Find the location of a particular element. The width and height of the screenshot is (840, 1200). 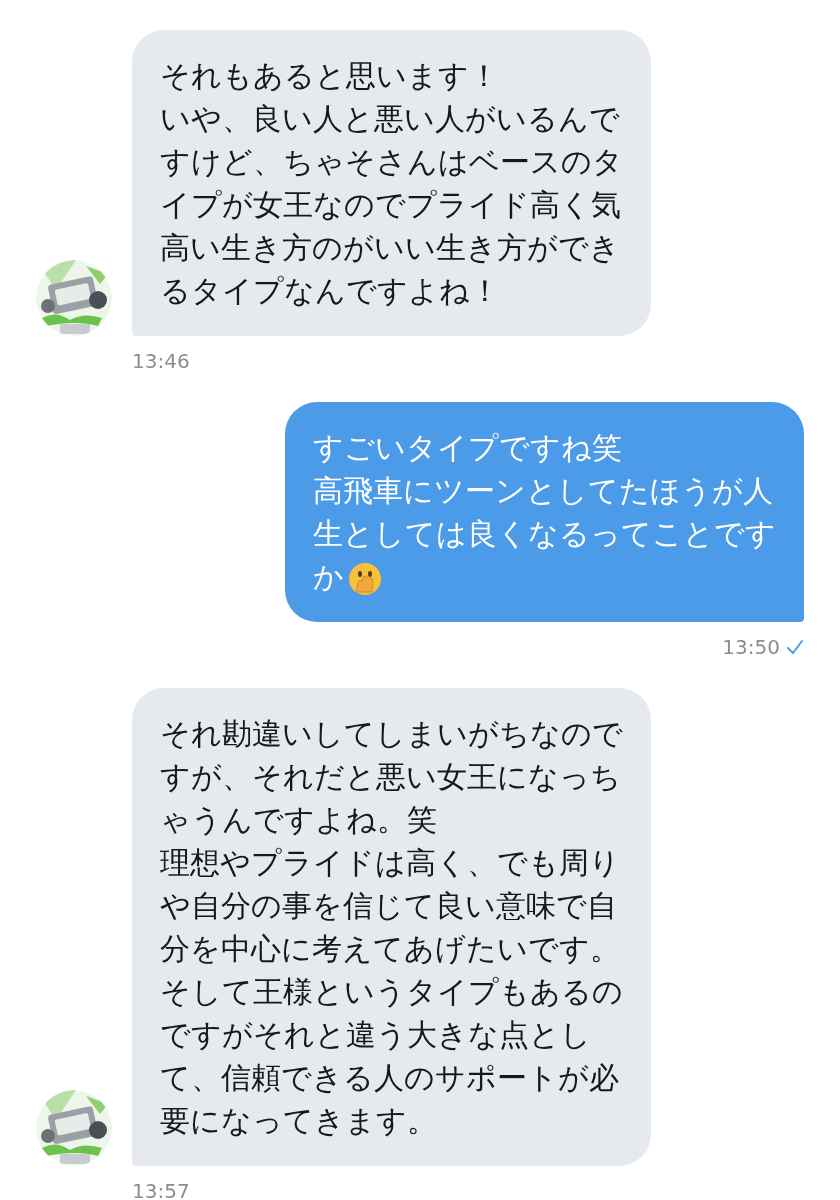

message-text: それもあると思います！ いや、良い人と悪い人がいるんで すけど、ちゃそさんはベースのタ イプが女王なのでプライド高く気 高い生き方のがいい生き方ができ るタイプなんですよね！ is located at coordinates (391, 183).